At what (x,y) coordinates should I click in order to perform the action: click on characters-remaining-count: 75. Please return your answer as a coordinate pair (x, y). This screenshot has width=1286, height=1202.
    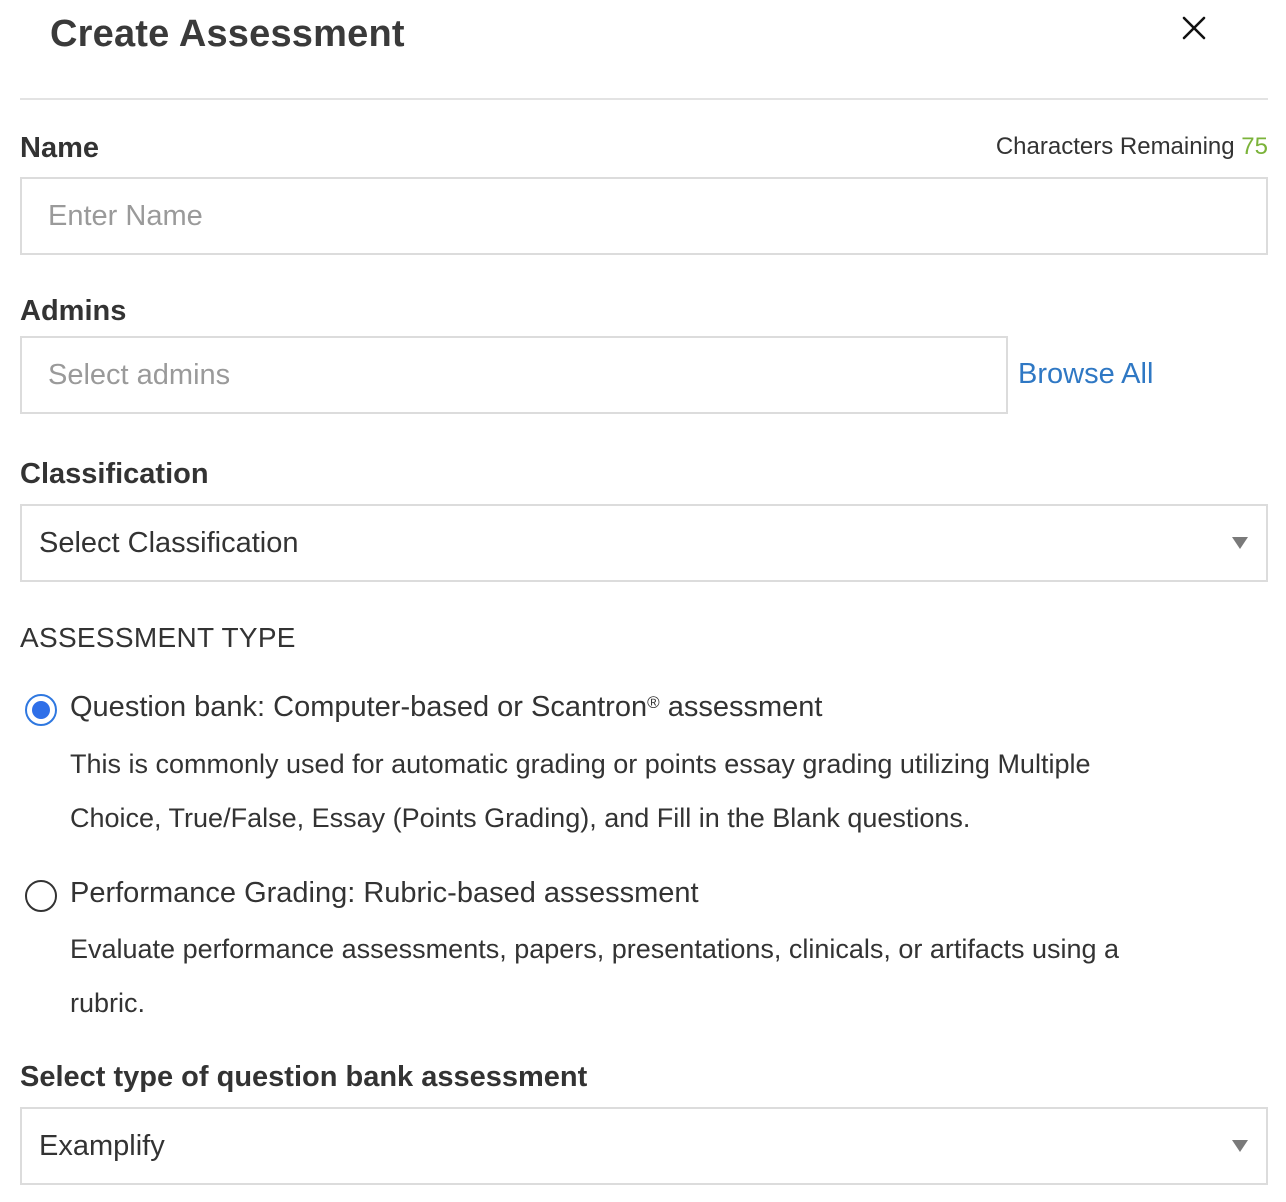
    Looking at the image, I should click on (1254, 146).